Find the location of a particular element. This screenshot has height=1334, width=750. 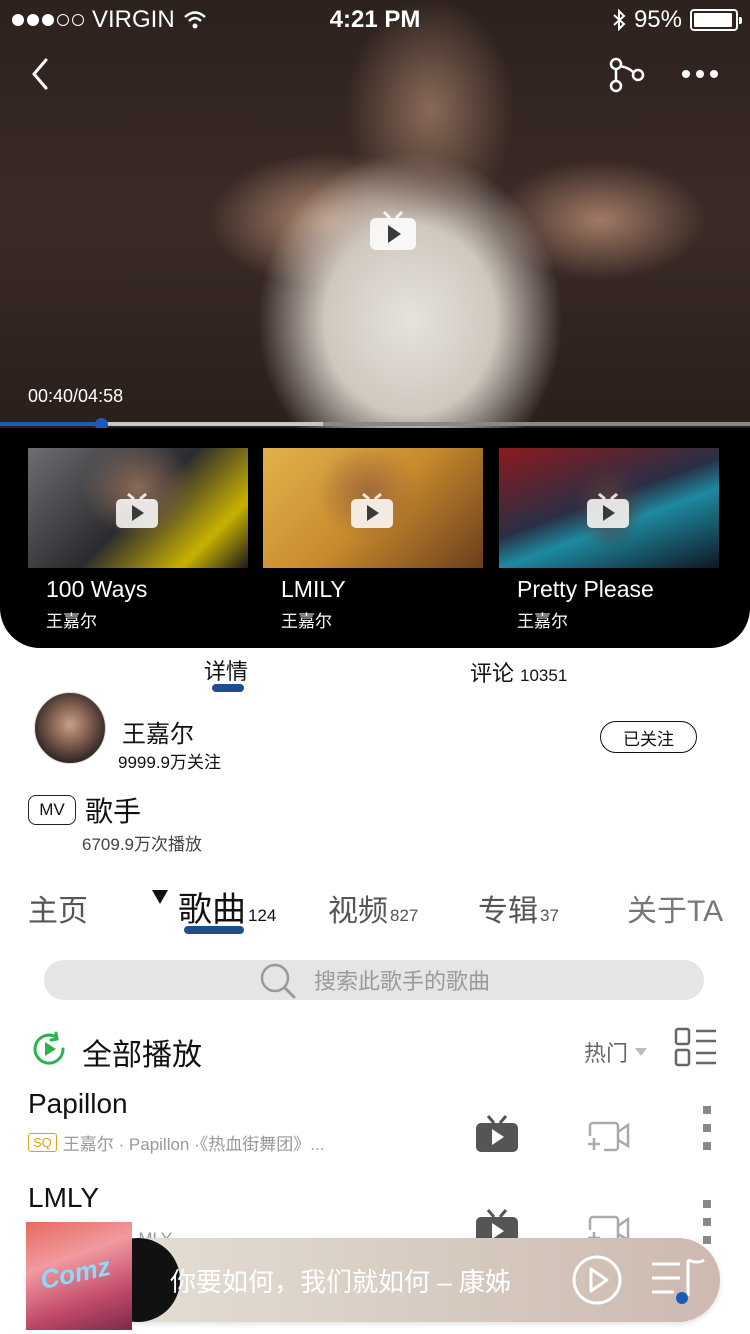

tab-about: 关于TA is located at coordinates (675, 908).